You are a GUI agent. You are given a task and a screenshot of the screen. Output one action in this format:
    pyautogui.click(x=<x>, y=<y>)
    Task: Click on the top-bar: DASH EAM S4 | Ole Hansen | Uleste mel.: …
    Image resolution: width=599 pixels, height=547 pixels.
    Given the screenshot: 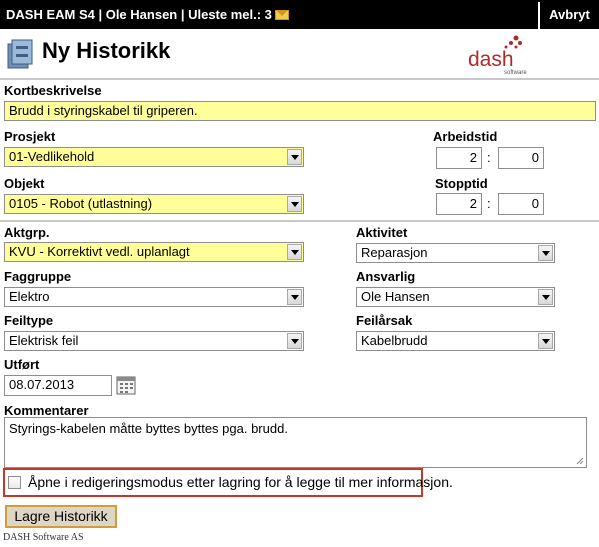 What is the action you would take?
    pyautogui.click(x=299, y=14)
    